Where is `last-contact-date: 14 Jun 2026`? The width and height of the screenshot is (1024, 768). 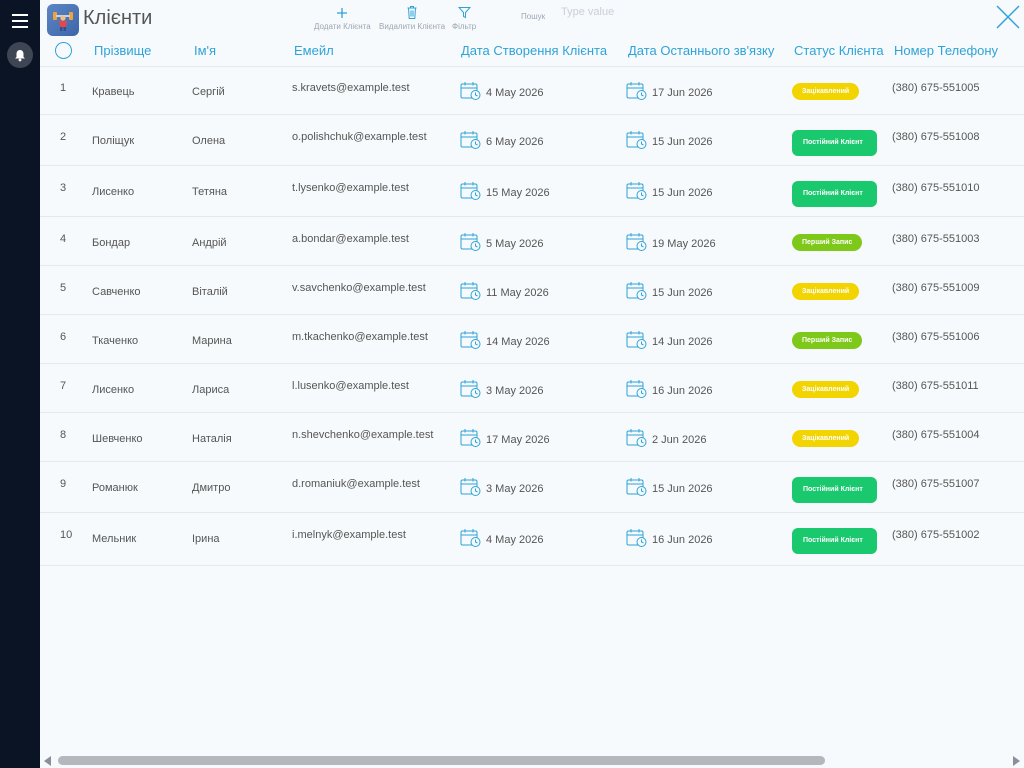 last-contact-date: 14 Jun 2026 is located at coordinates (682, 341).